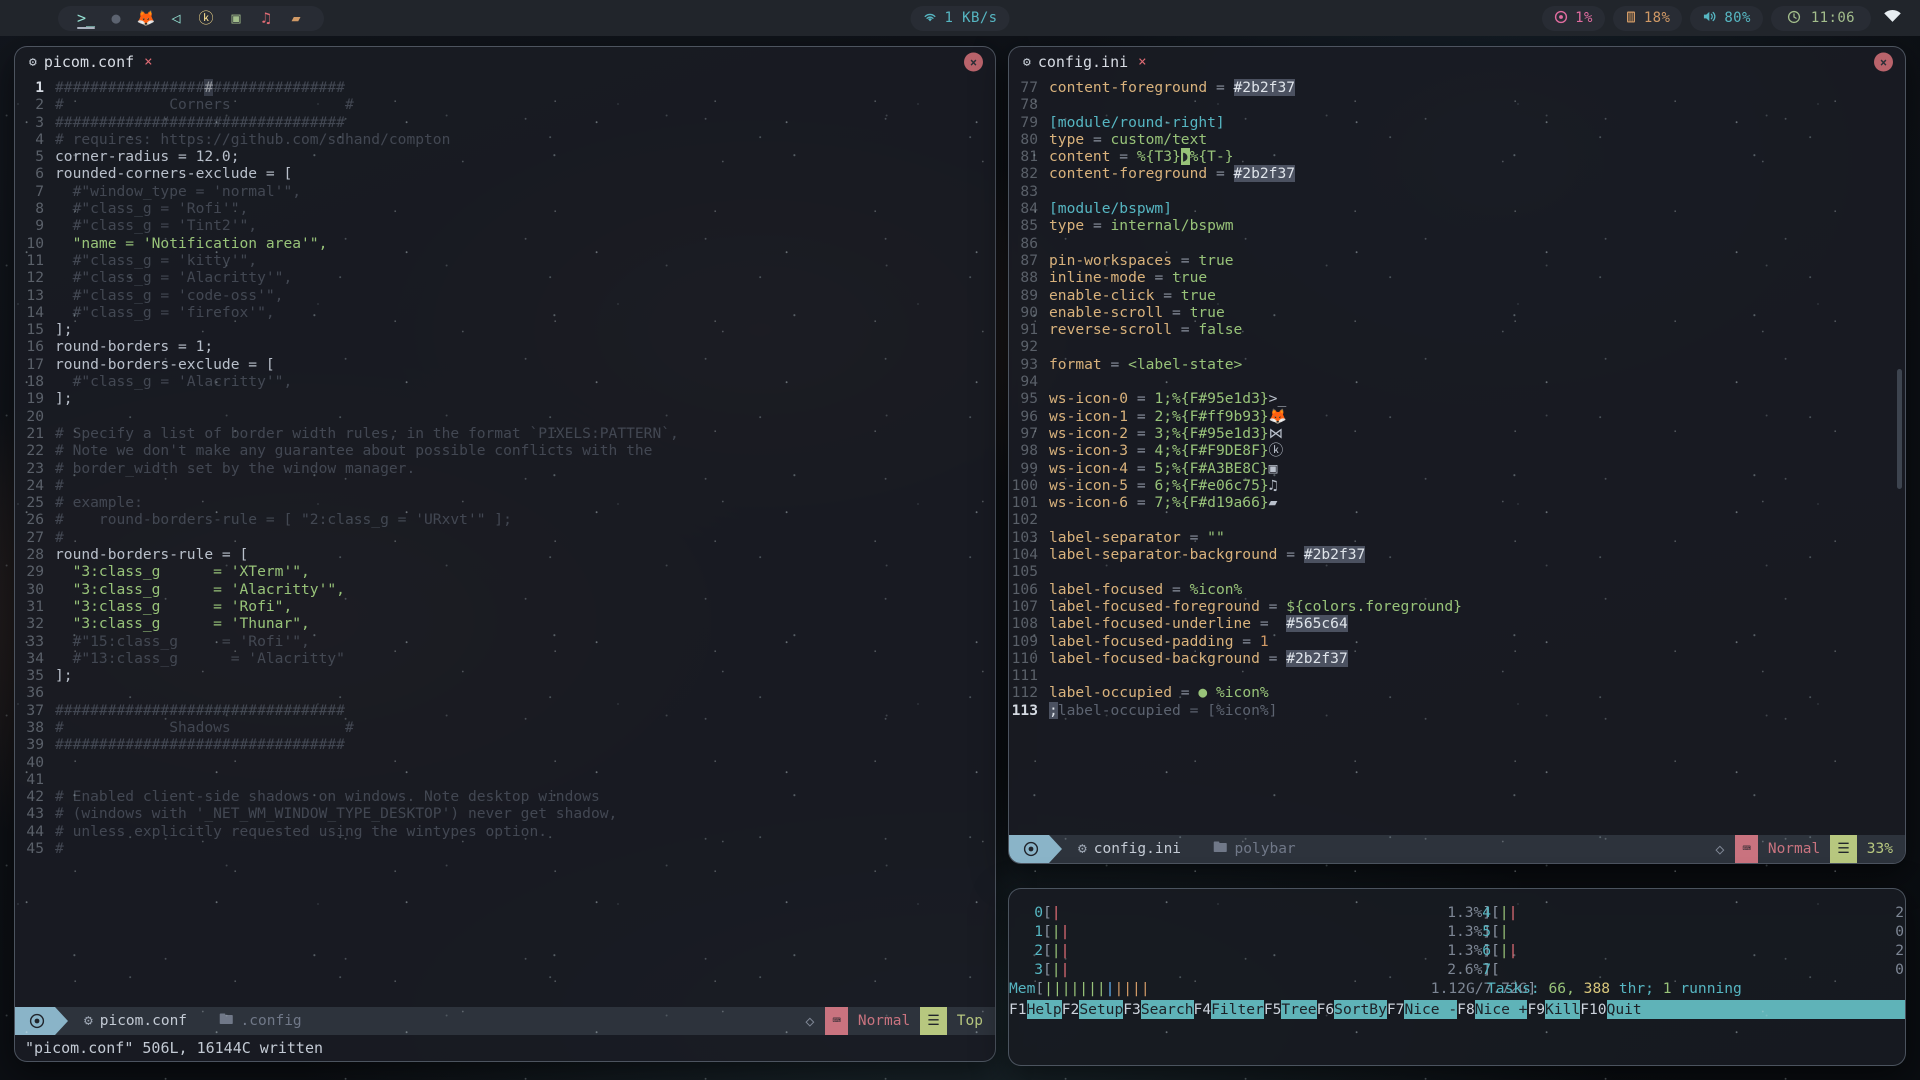 This screenshot has width=1920, height=1080. Describe the element at coordinates (1457, 931) in the screenshot. I see `htop-cpu-row: 1[|| 1.3%]5[| 0.6%]` at that location.